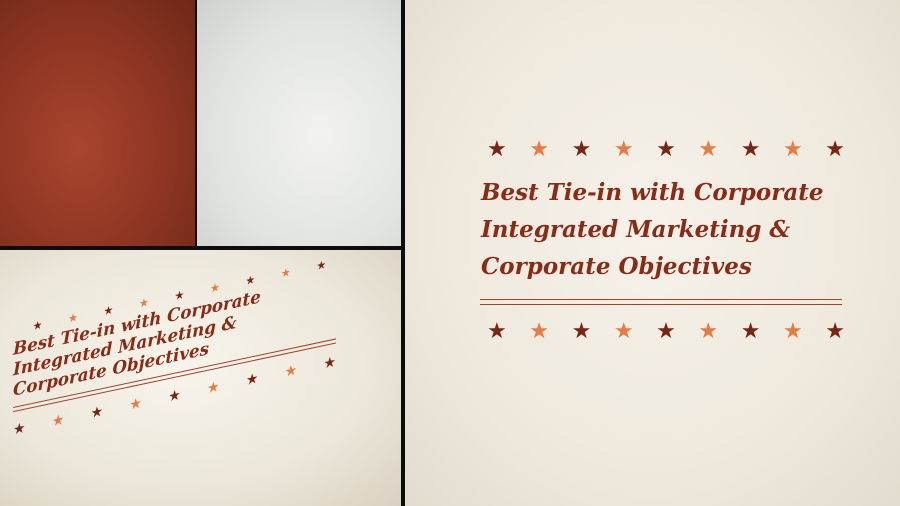 Image resolution: width=900 pixels, height=506 pixels. What do you see at coordinates (299, 123) in the screenshot?
I see `grey-texture-panel` at bounding box center [299, 123].